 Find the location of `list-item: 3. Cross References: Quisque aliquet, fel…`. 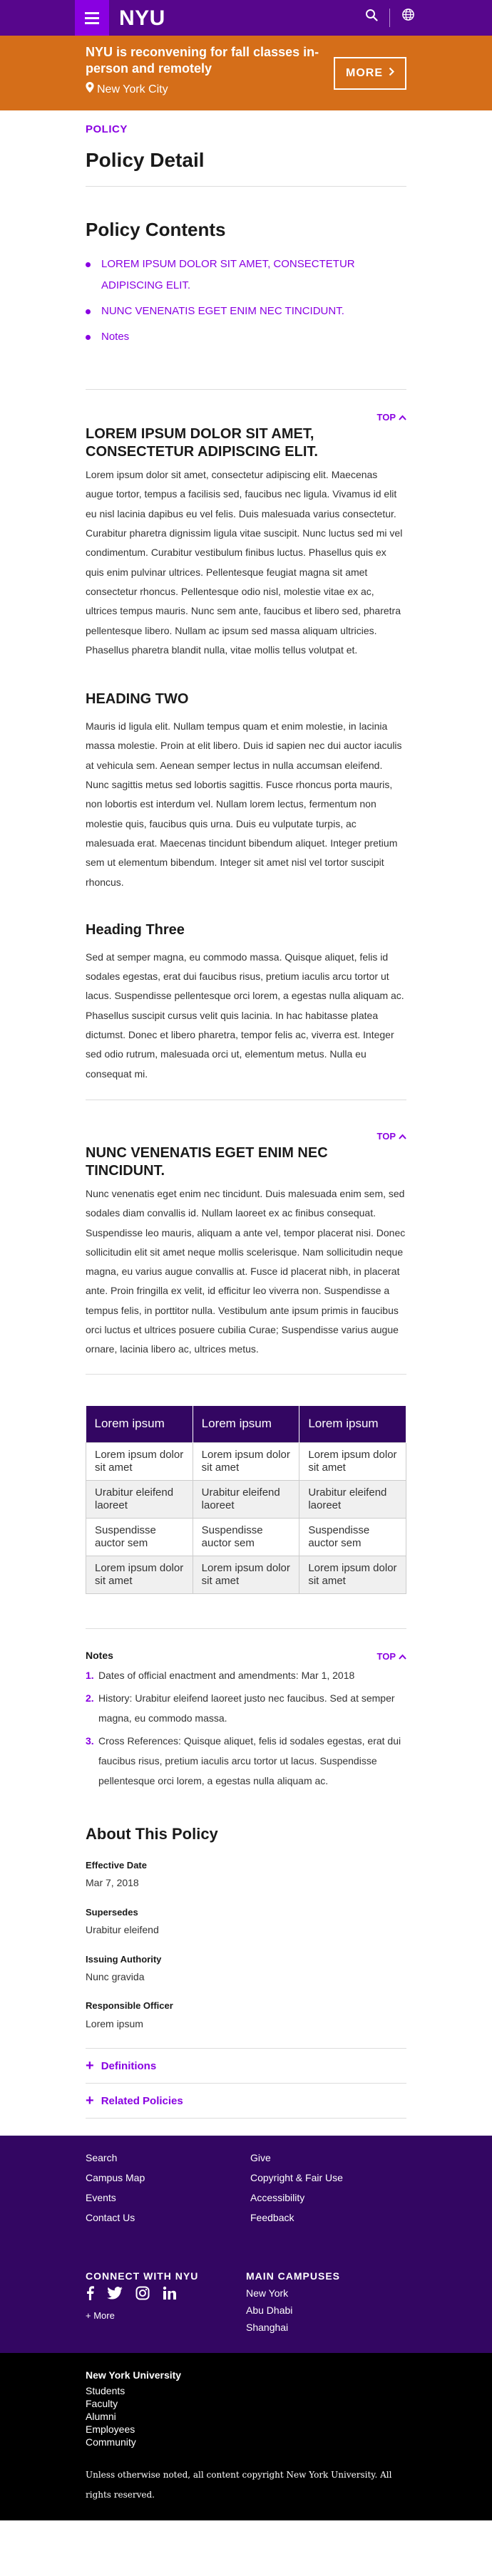

list-item: 3. Cross References: Quisque aliquet, fel… is located at coordinates (243, 1761).